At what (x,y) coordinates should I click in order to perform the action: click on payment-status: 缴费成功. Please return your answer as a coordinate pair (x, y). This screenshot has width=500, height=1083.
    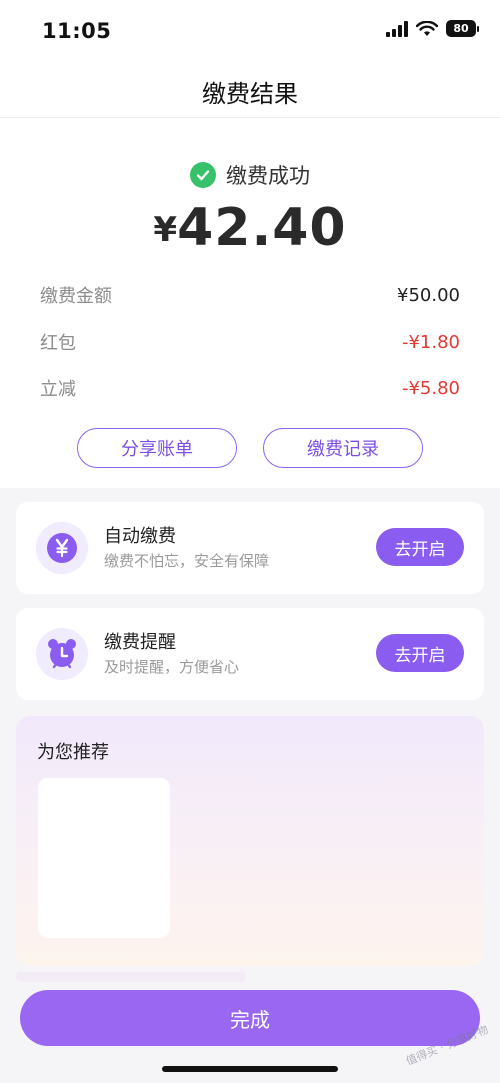
    Looking at the image, I should click on (250, 175).